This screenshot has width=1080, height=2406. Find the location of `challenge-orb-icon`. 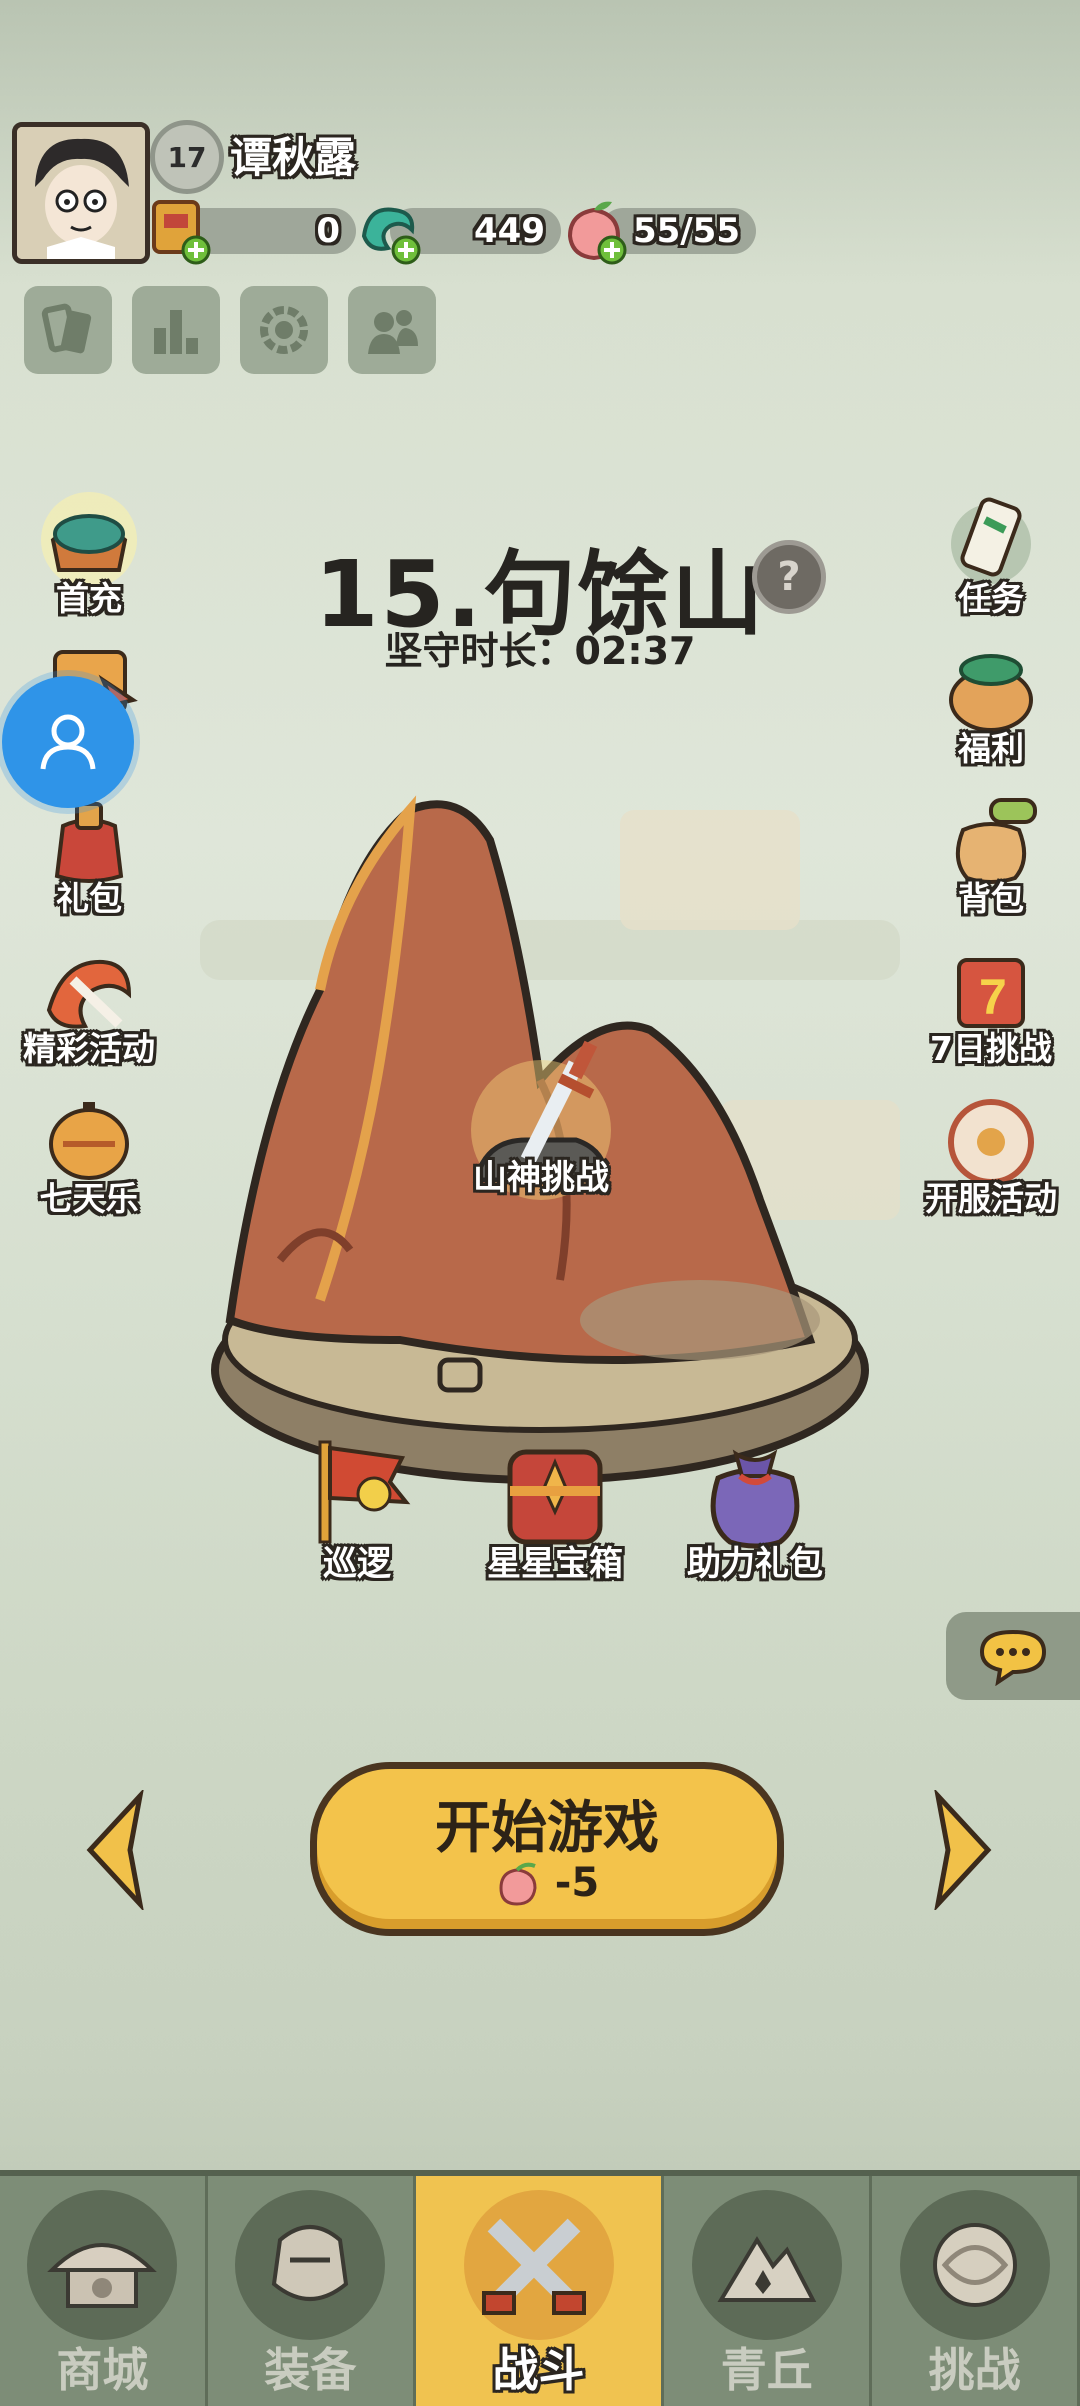

challenge-orb-icon is located at coordinates (974, 2265).